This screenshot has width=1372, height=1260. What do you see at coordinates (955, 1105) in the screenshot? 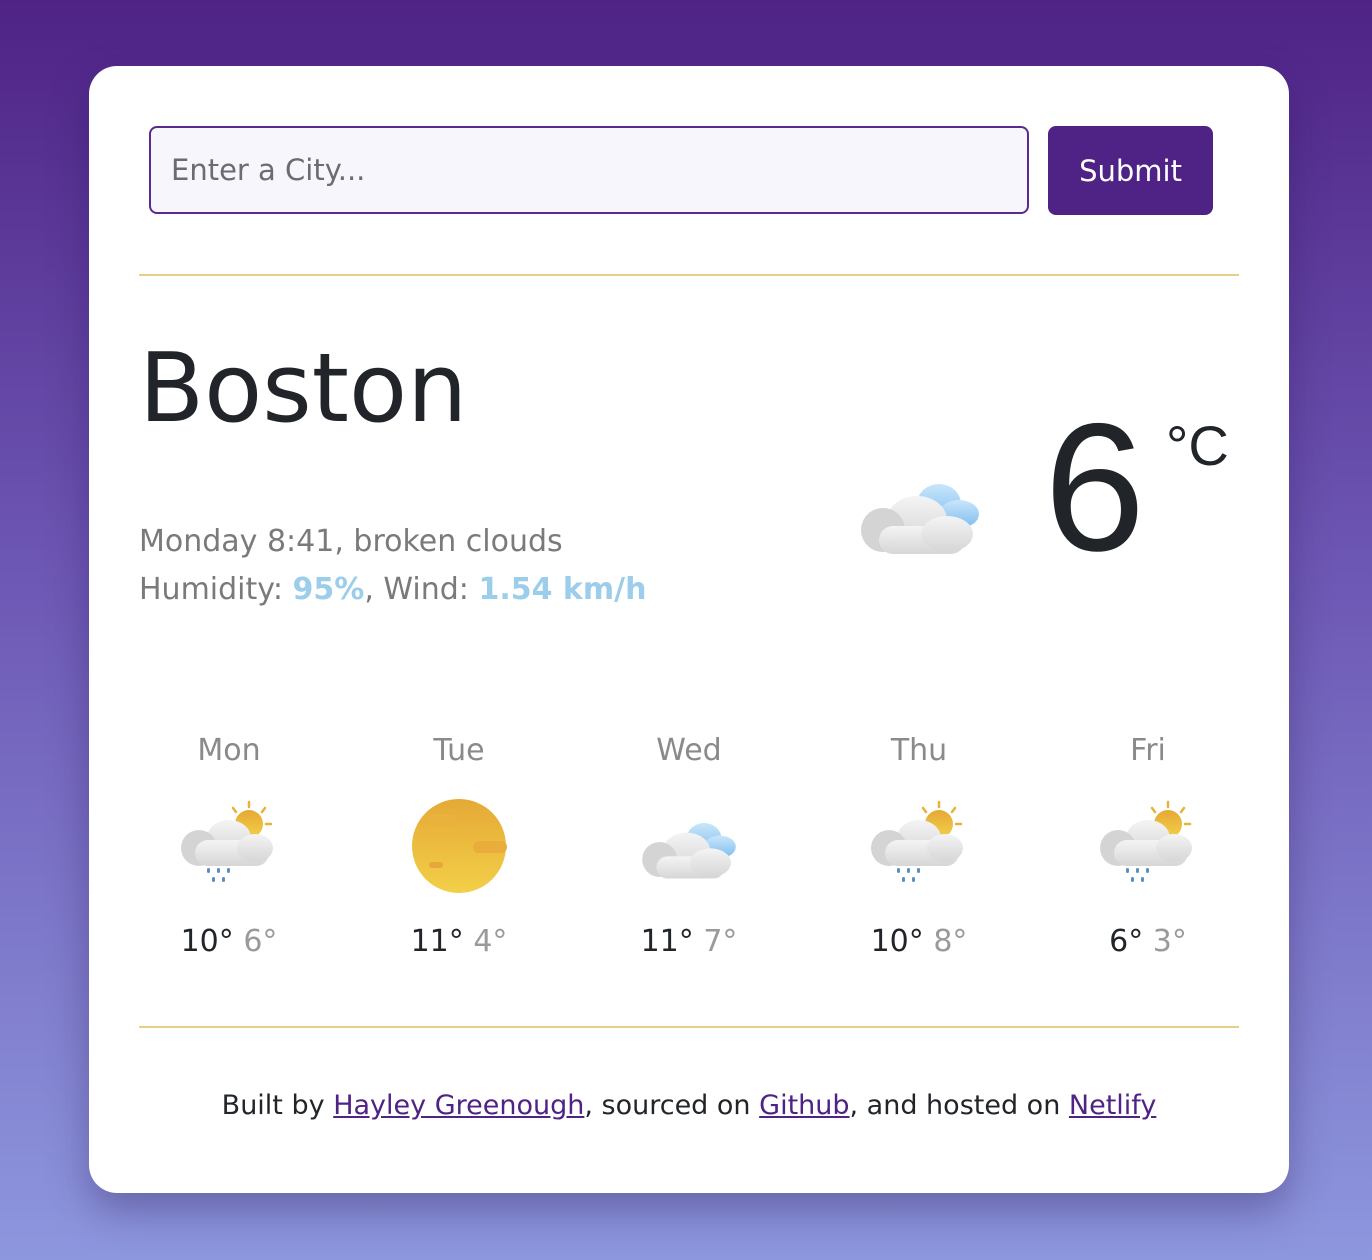
I see `footer-middle2: , and hosted on` at bounding box center [955, 1105].